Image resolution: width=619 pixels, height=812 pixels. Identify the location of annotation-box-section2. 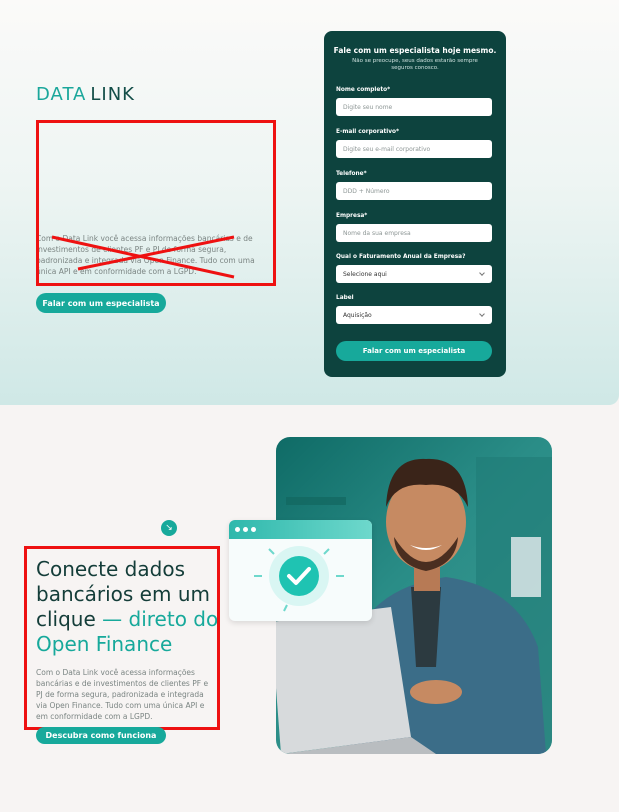
(122, 638).